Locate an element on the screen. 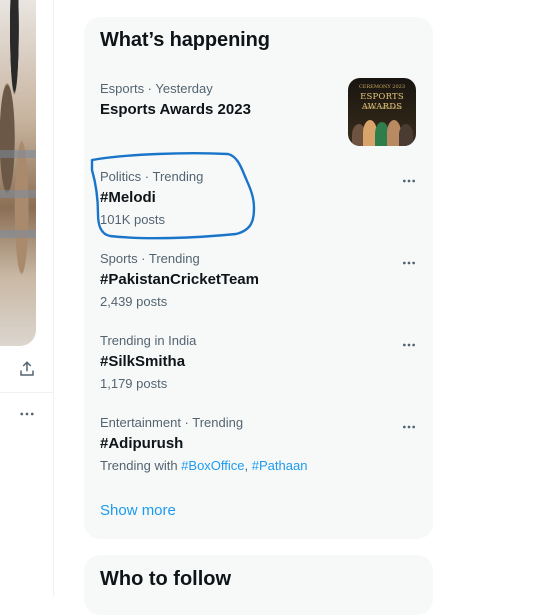 The height and width of the screenshot is (615, 535). who-to-follow-panel: Who to follow is located at coordinates (258, 585).